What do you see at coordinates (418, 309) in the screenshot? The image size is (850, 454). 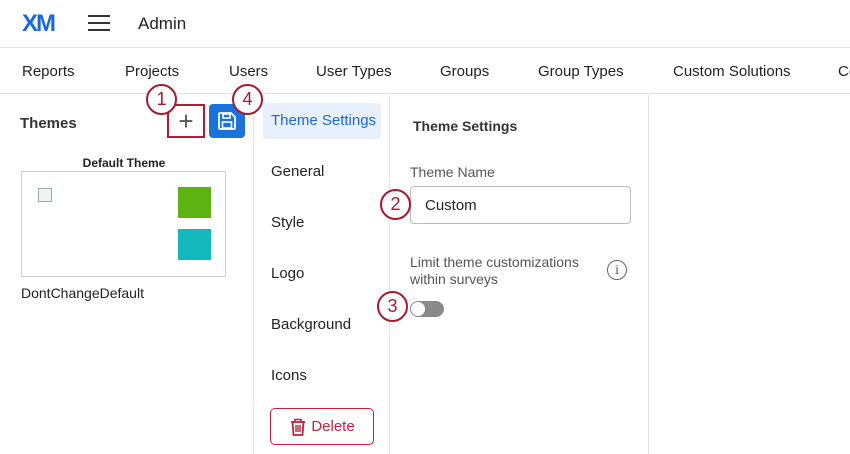 I see `toggle-knob` at bounding box center [418, 309].